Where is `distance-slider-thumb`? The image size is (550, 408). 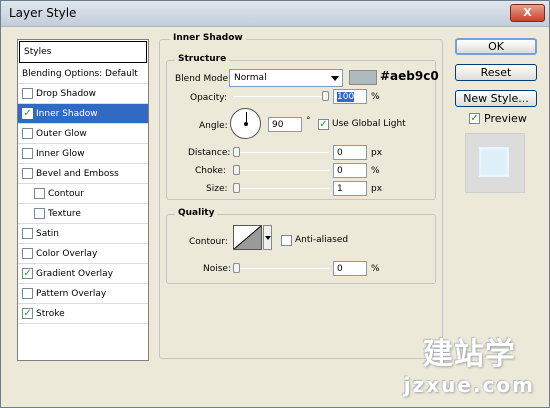
distance-slider-thumb is located at coordinates (236, 152).